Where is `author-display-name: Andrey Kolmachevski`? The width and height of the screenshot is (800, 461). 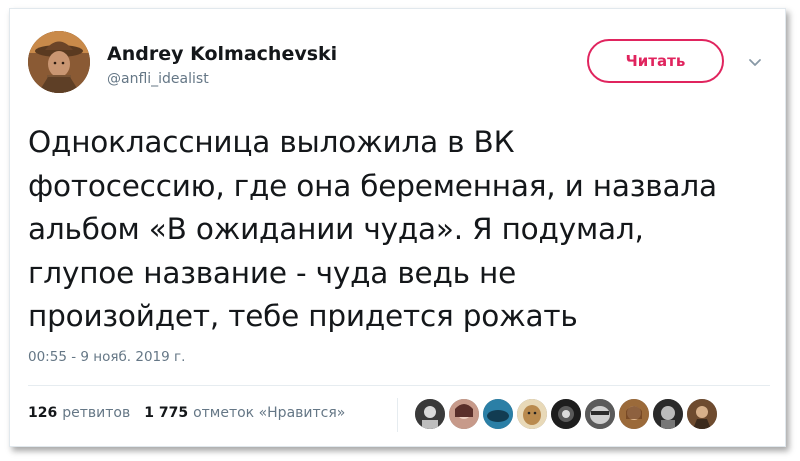
author-display-name: Andrey Kolmachevski is located at coordinates (222, 54).